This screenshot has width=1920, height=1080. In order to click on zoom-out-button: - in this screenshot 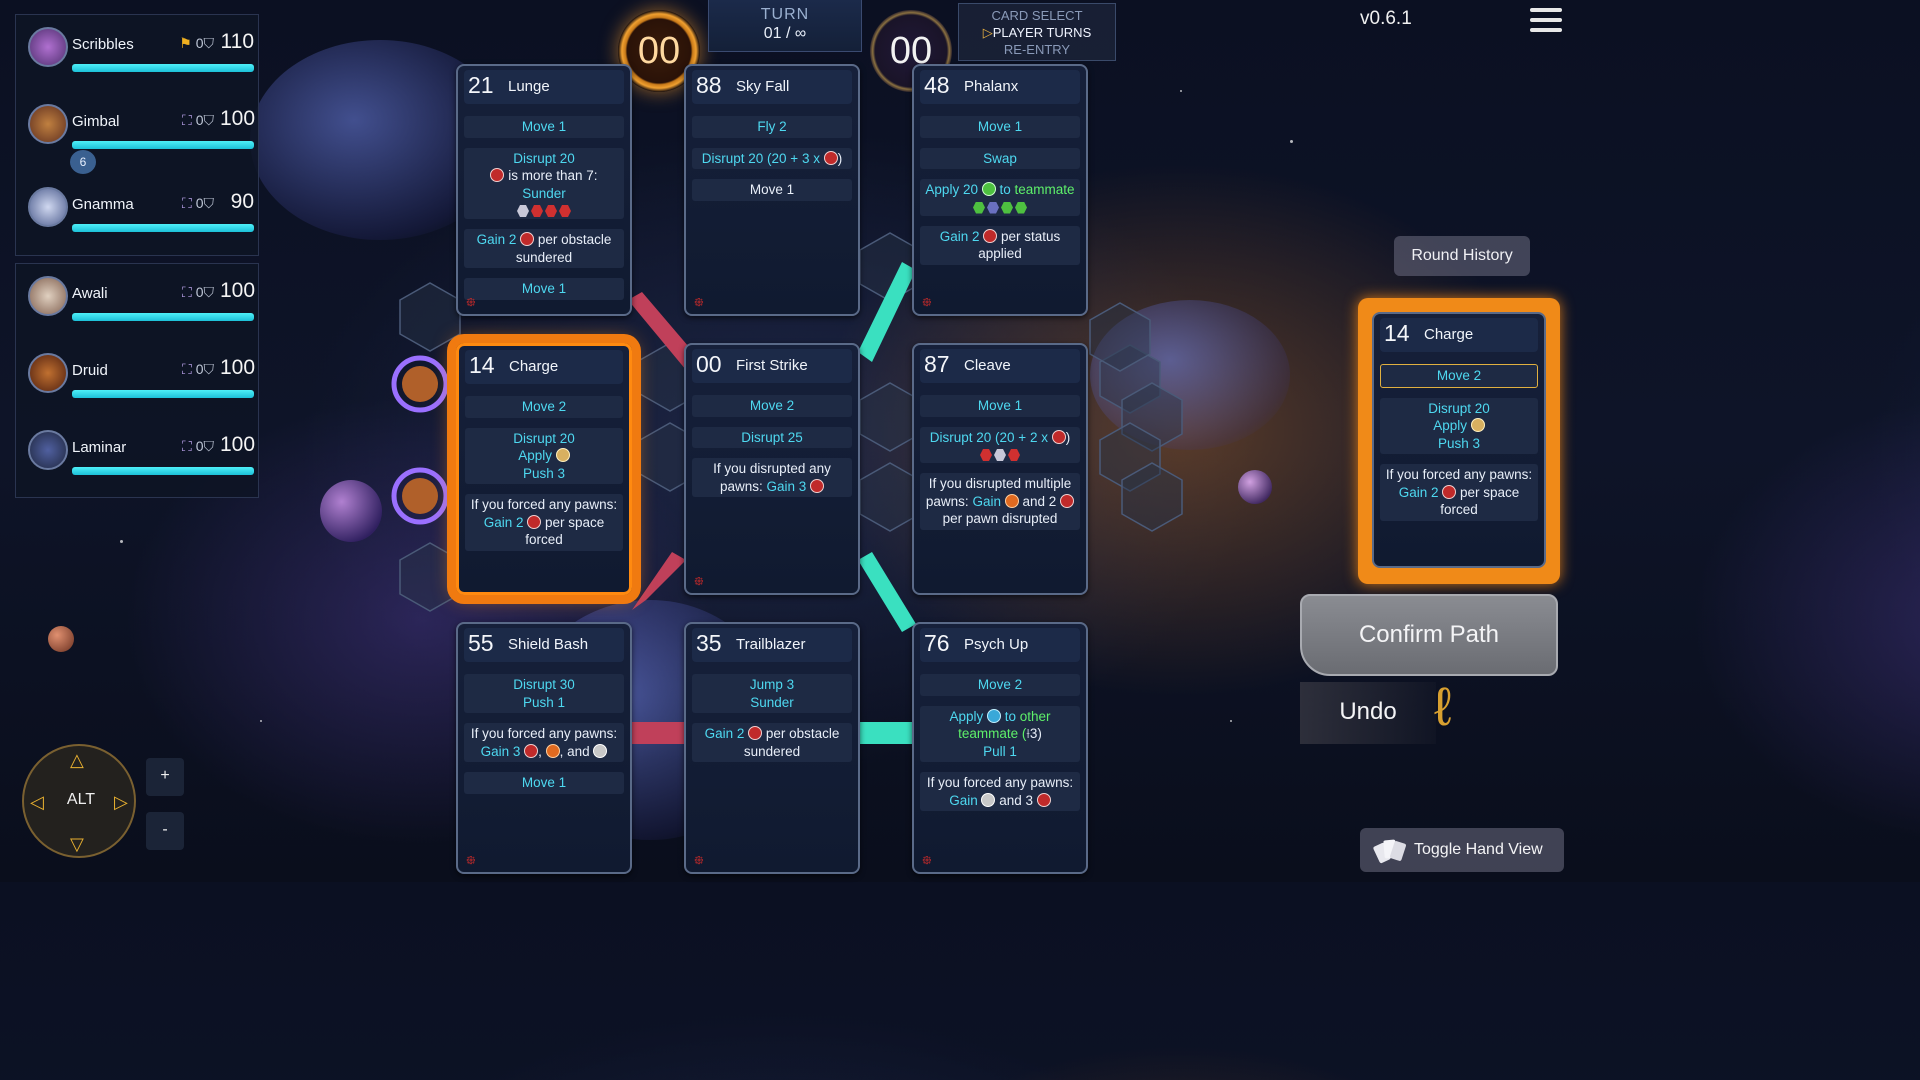, I will do `click(165, 831)`.